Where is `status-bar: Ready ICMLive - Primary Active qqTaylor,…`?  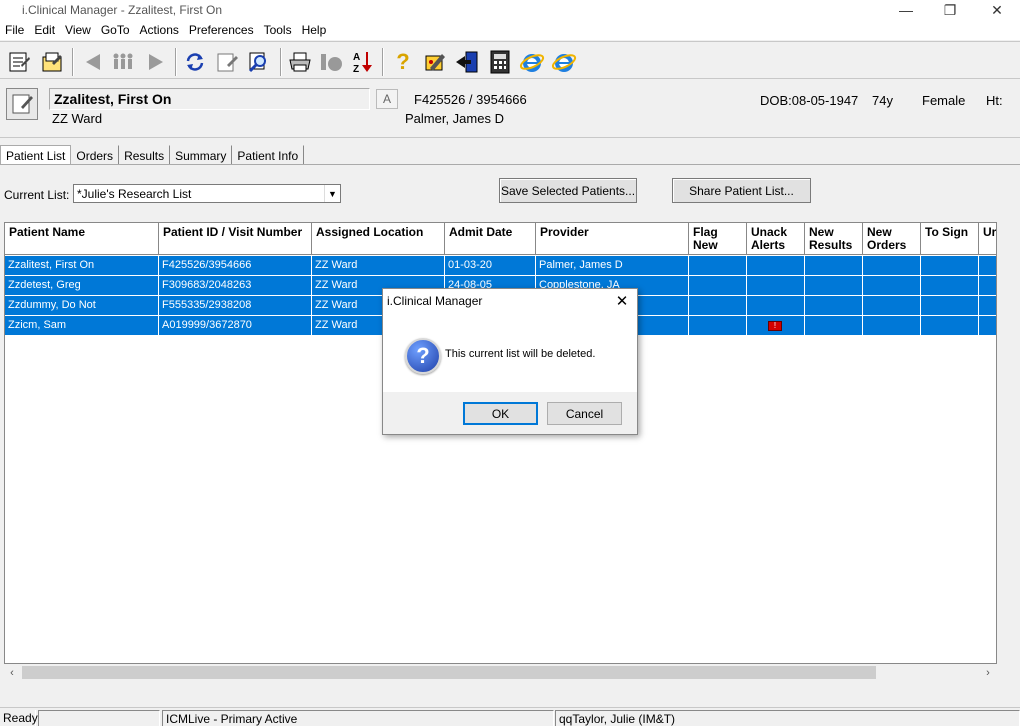
status-bar: Ready ICMLive - Primary Active qqTaylor,… is located at coordinates (510, 716).